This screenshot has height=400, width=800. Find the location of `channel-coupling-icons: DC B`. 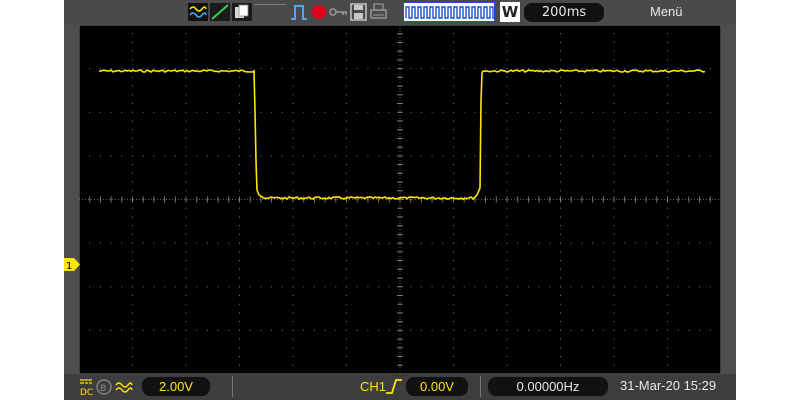

channel-coupling-icons: DC B is located at coordinates (107, 387).